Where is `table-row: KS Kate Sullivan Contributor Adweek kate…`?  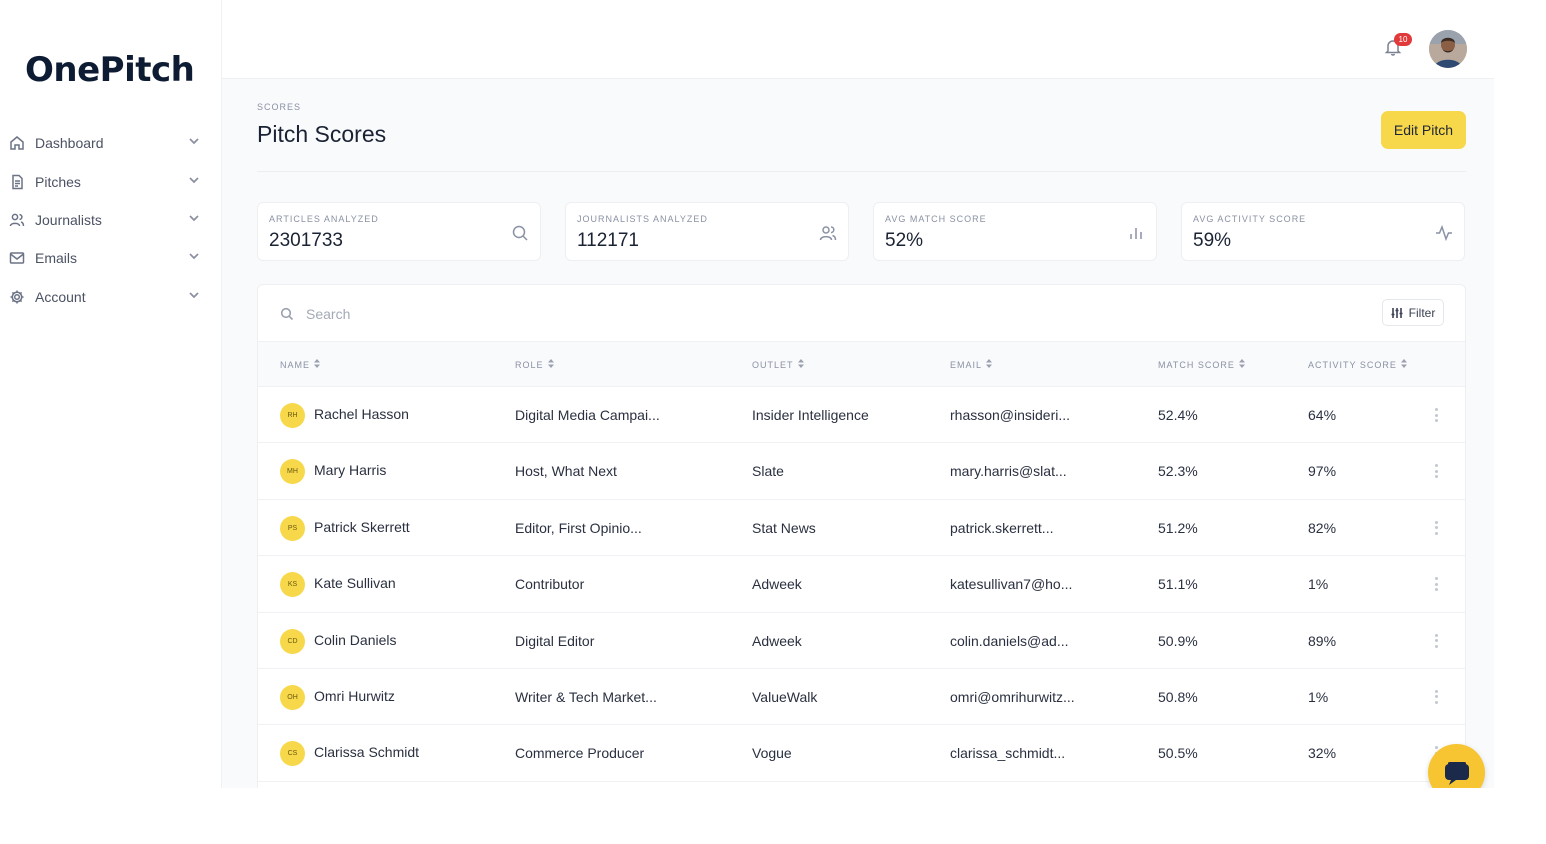 table-row: KS Kate Sullivan Contributor Adweek kate… is located at coordinates (861, 584).